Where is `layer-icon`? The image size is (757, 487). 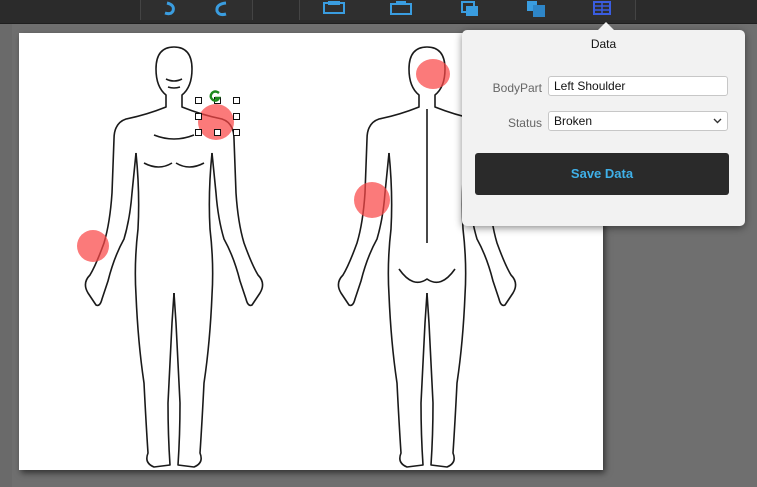
layer-icon is located at coordinates (536, 9).